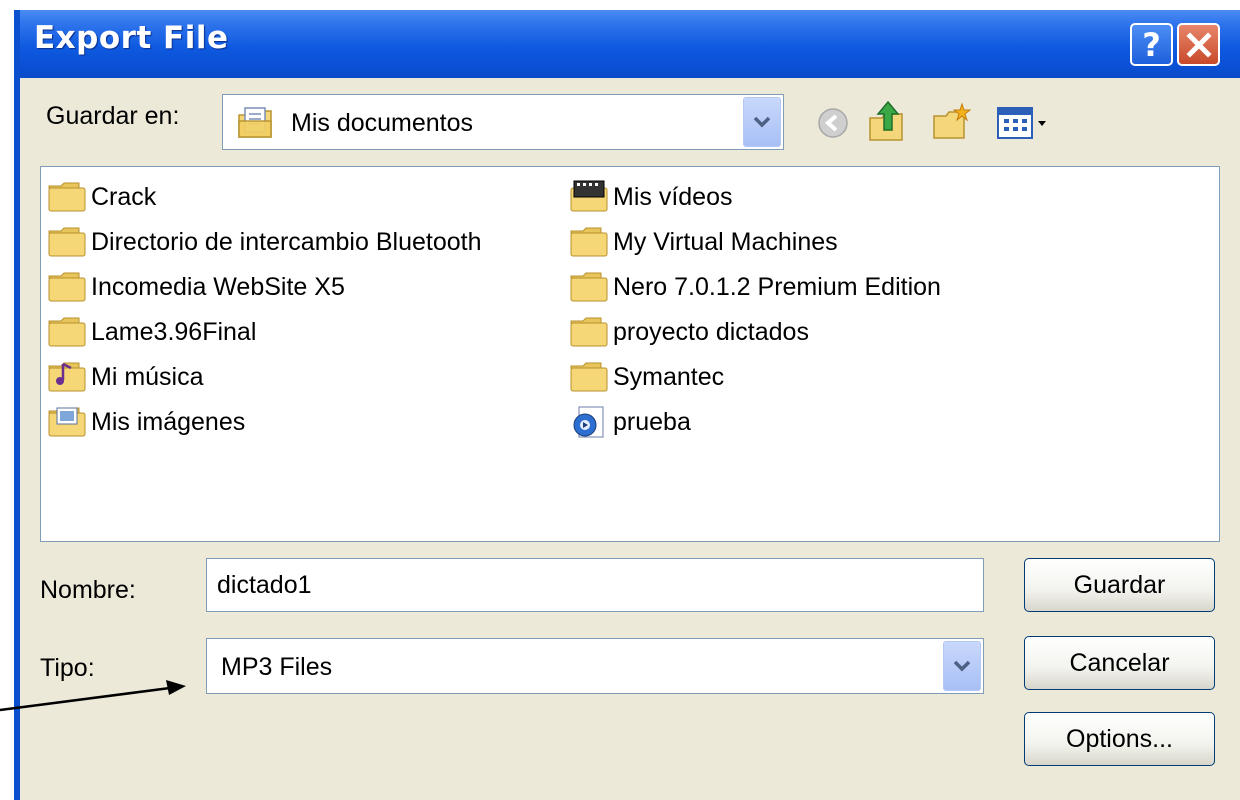 The width and height of the screenshot is (1240, 800). What do you see at coordinates (93, 696) in the screenshot?
I see `annotation-arrow` at bounding box center [93, 696].